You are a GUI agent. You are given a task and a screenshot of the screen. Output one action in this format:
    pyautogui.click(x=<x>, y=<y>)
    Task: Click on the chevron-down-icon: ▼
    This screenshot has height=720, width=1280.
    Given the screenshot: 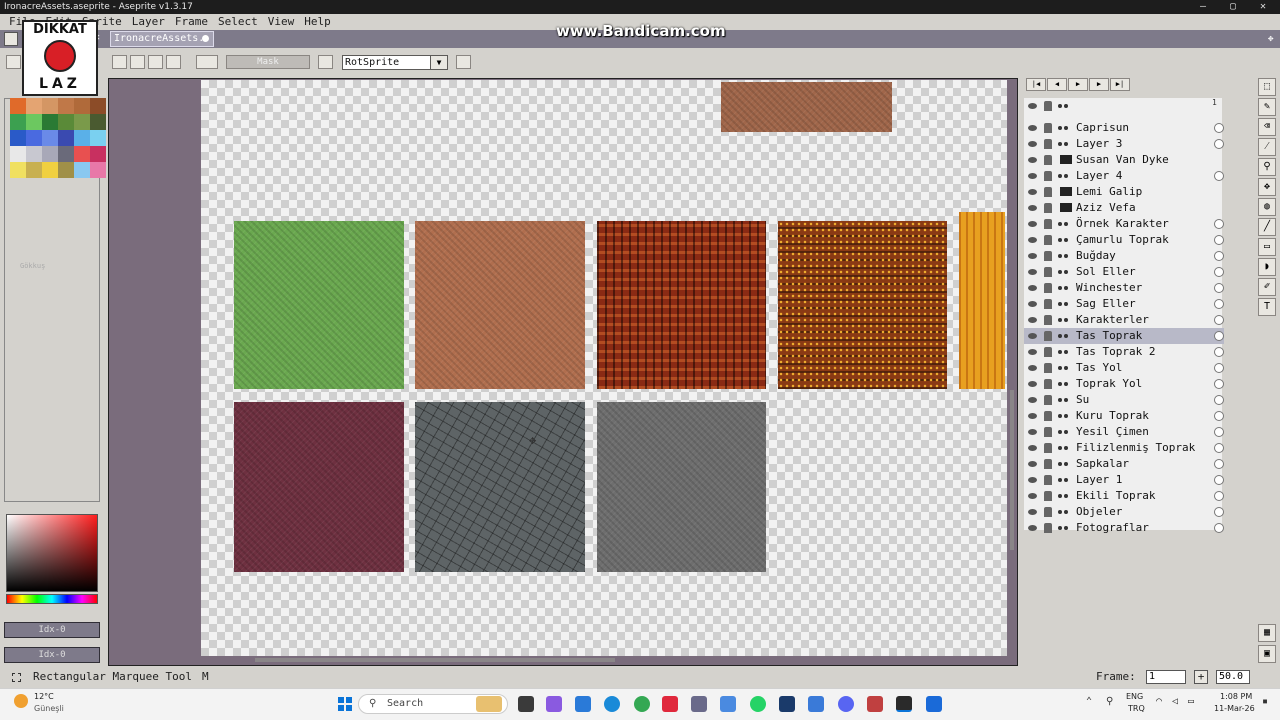 What is the action you would take?
    pyautogui.click(x=438, y=62)
    